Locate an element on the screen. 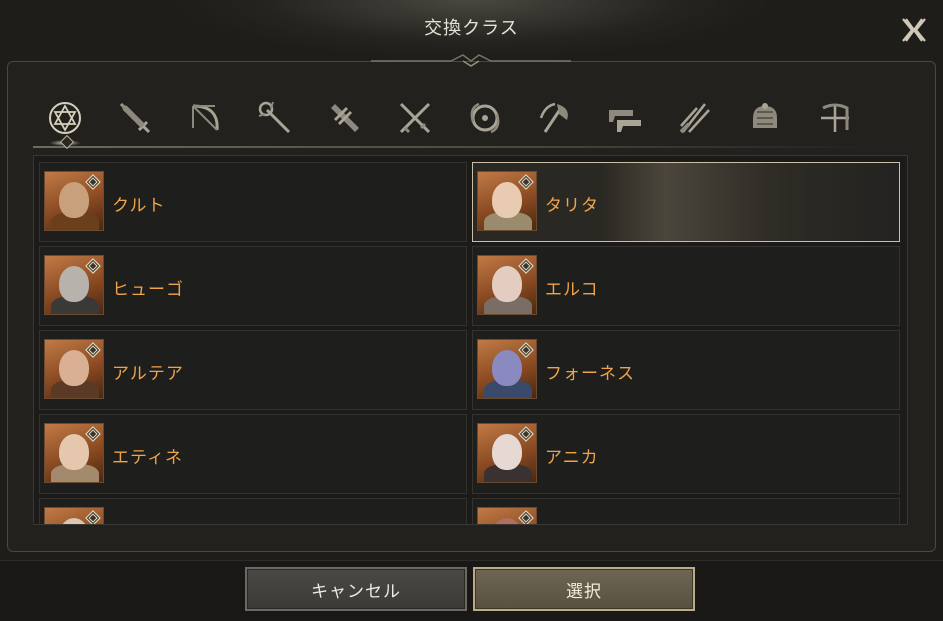 The image size is (943, 621). sword-icon is located at coordinates (135, 118).